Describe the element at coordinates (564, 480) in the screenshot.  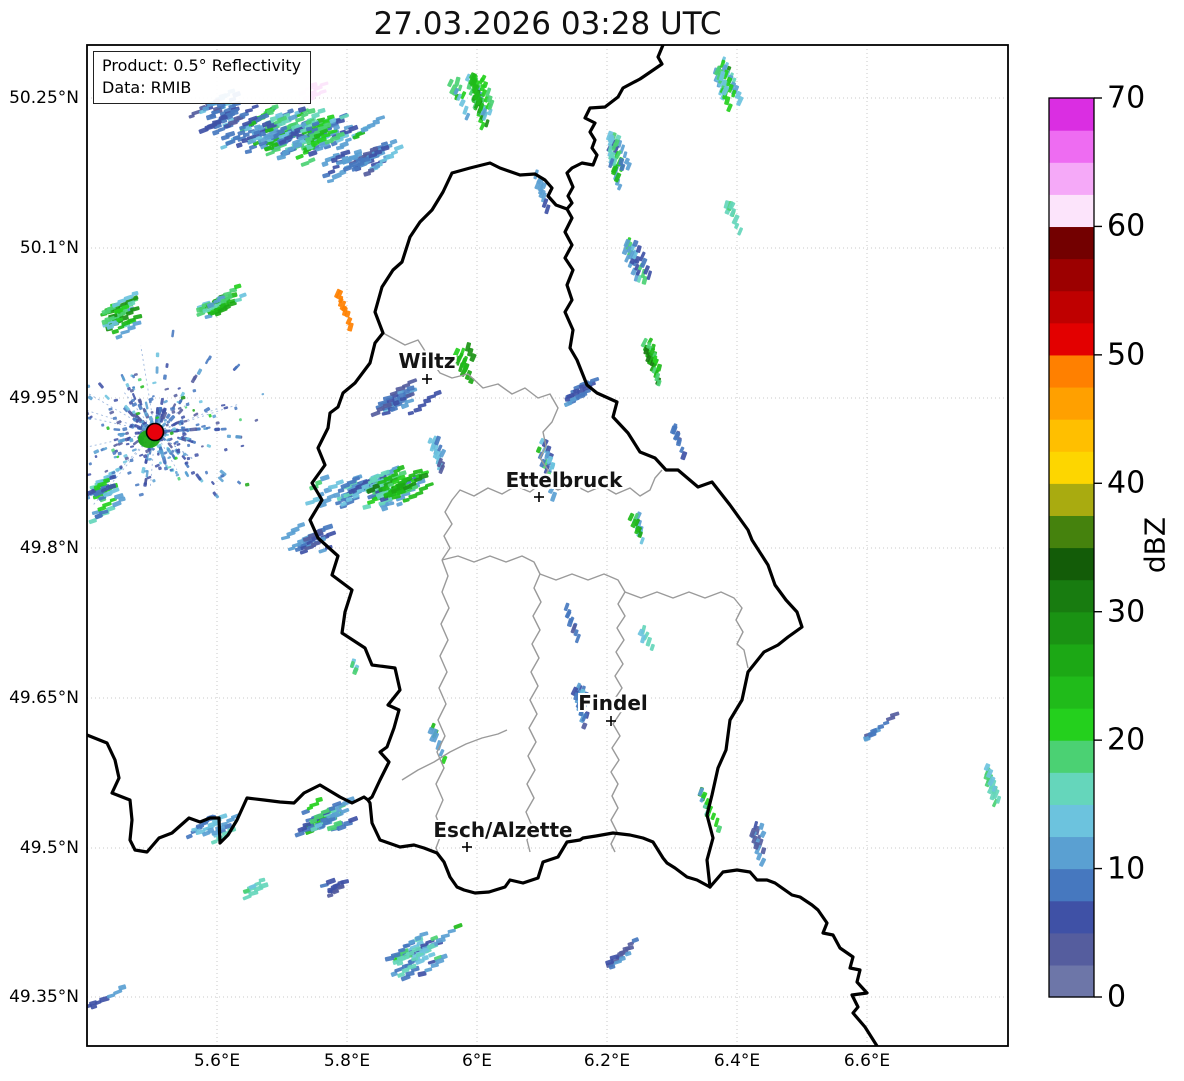
I see `city-label-ettelbruck: Ettelbruck` at that location.